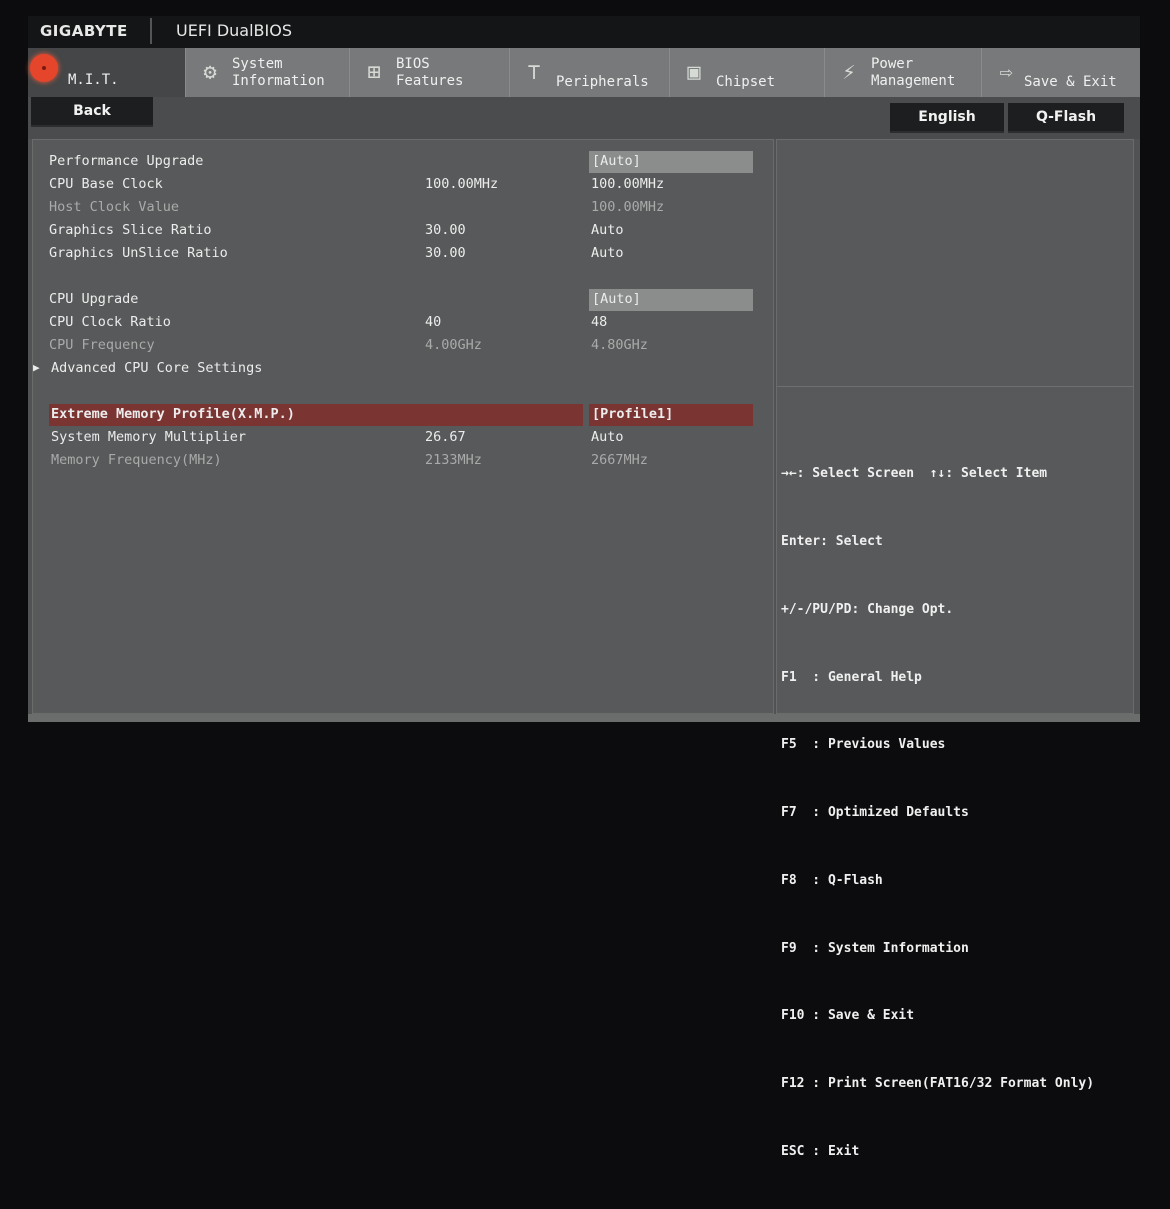  Describe the element at coordinates (404, 461) in the screenshot. I see `setting-memory-frequency: Memory Frequency(MHz) 2133MHz 2667MHz` at that location.